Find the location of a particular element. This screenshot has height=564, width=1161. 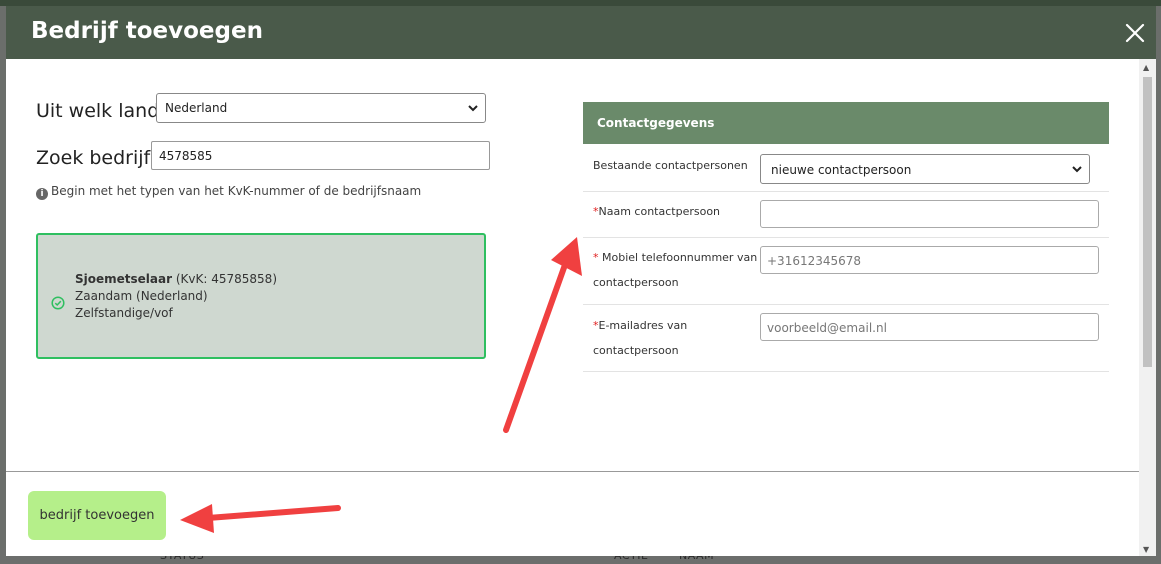

country-label: Uit welk land: is located at coordinates (101, 111).